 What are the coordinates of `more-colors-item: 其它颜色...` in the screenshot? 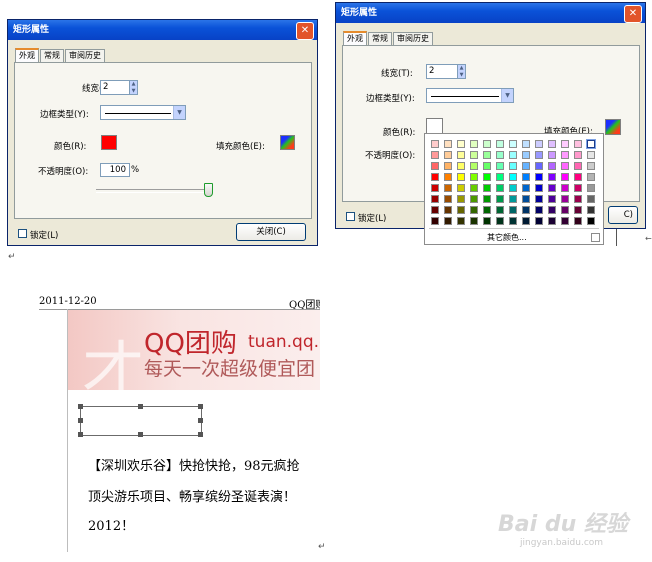 It's located at (507, 237).